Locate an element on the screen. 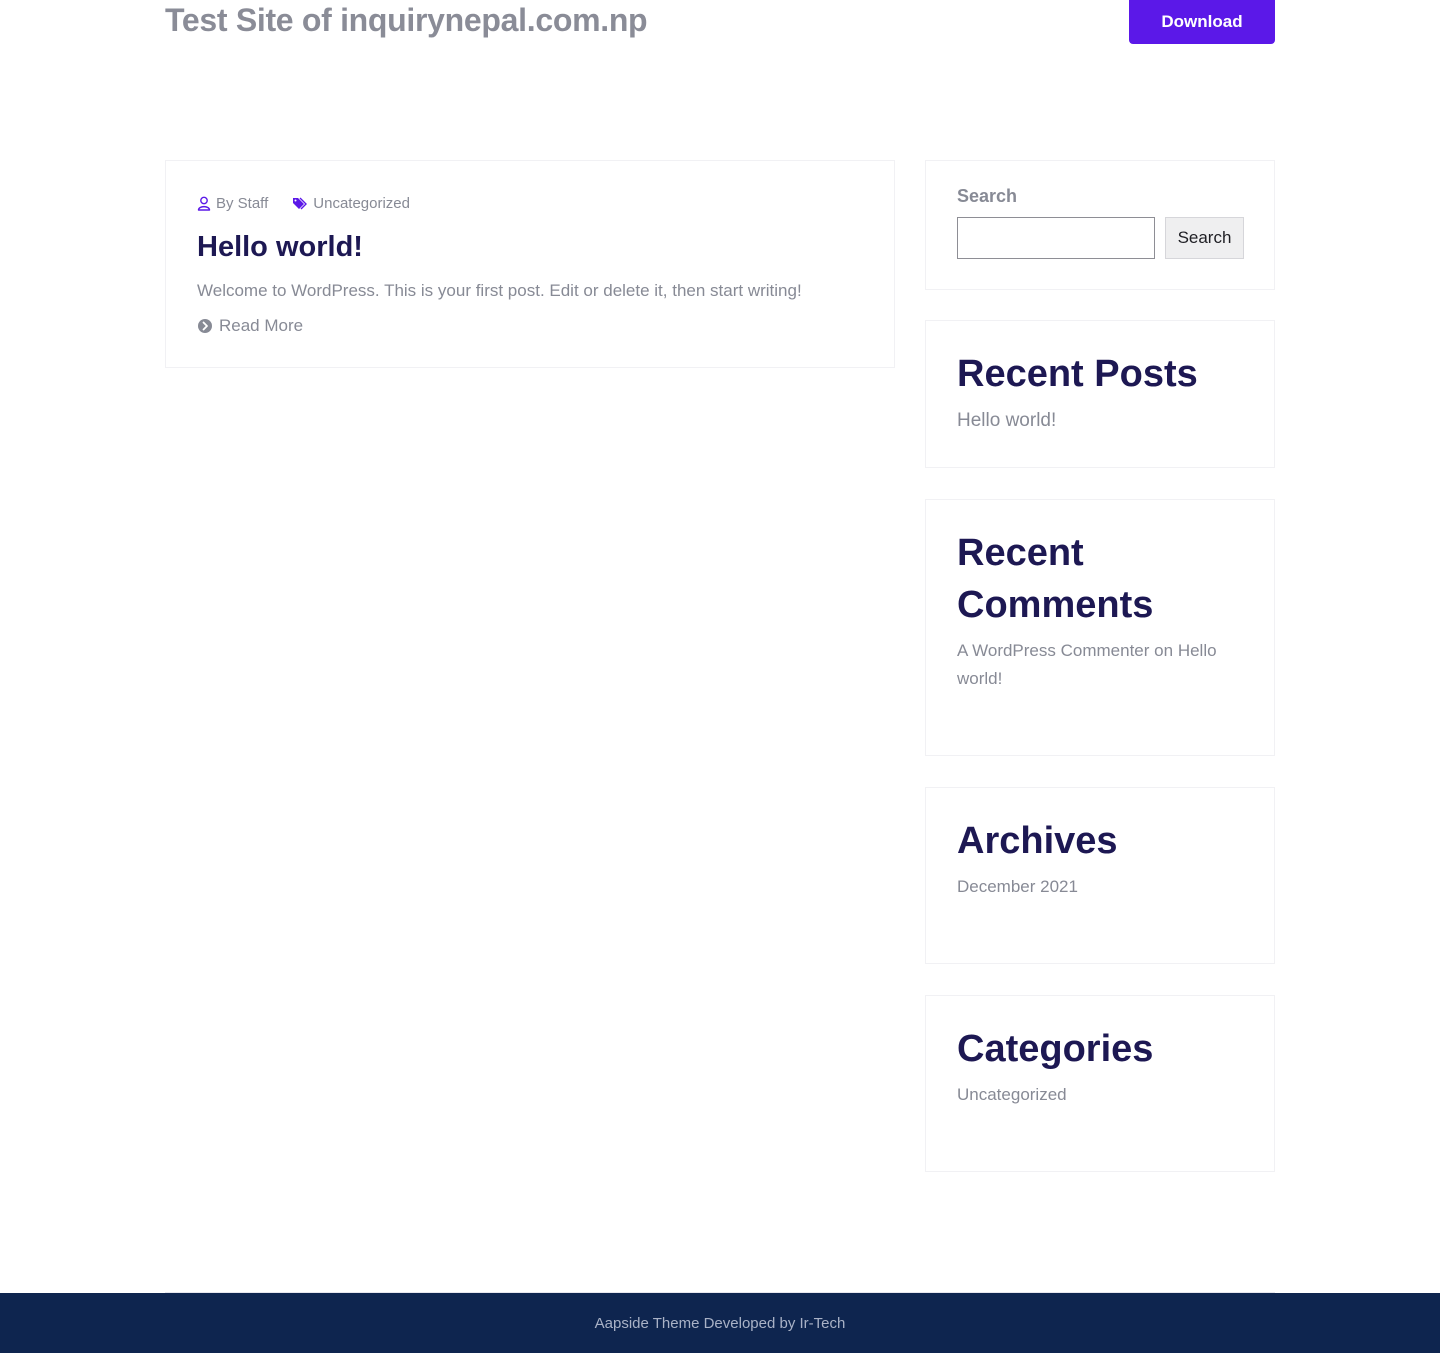 The width and height of the screenshot is (1440, 1353). user-icon is located at coordinates (204, 203).